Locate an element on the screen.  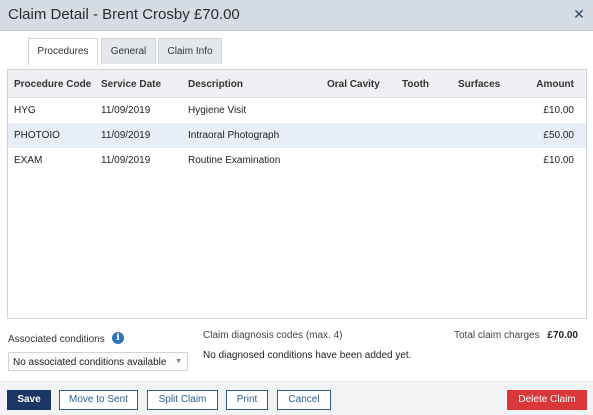
tab-claim-info: Claim Info is located at coordinates (190, 51).